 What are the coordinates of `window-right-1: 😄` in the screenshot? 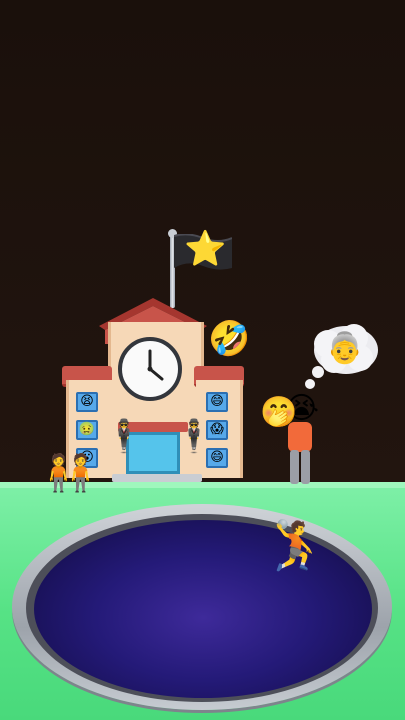 It's located at (217, 402).